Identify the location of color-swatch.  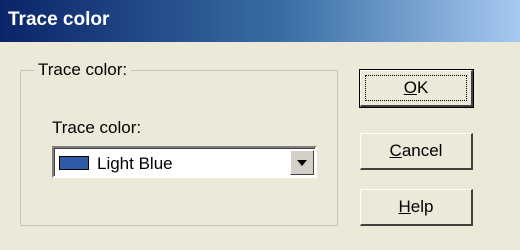
(74, 163).